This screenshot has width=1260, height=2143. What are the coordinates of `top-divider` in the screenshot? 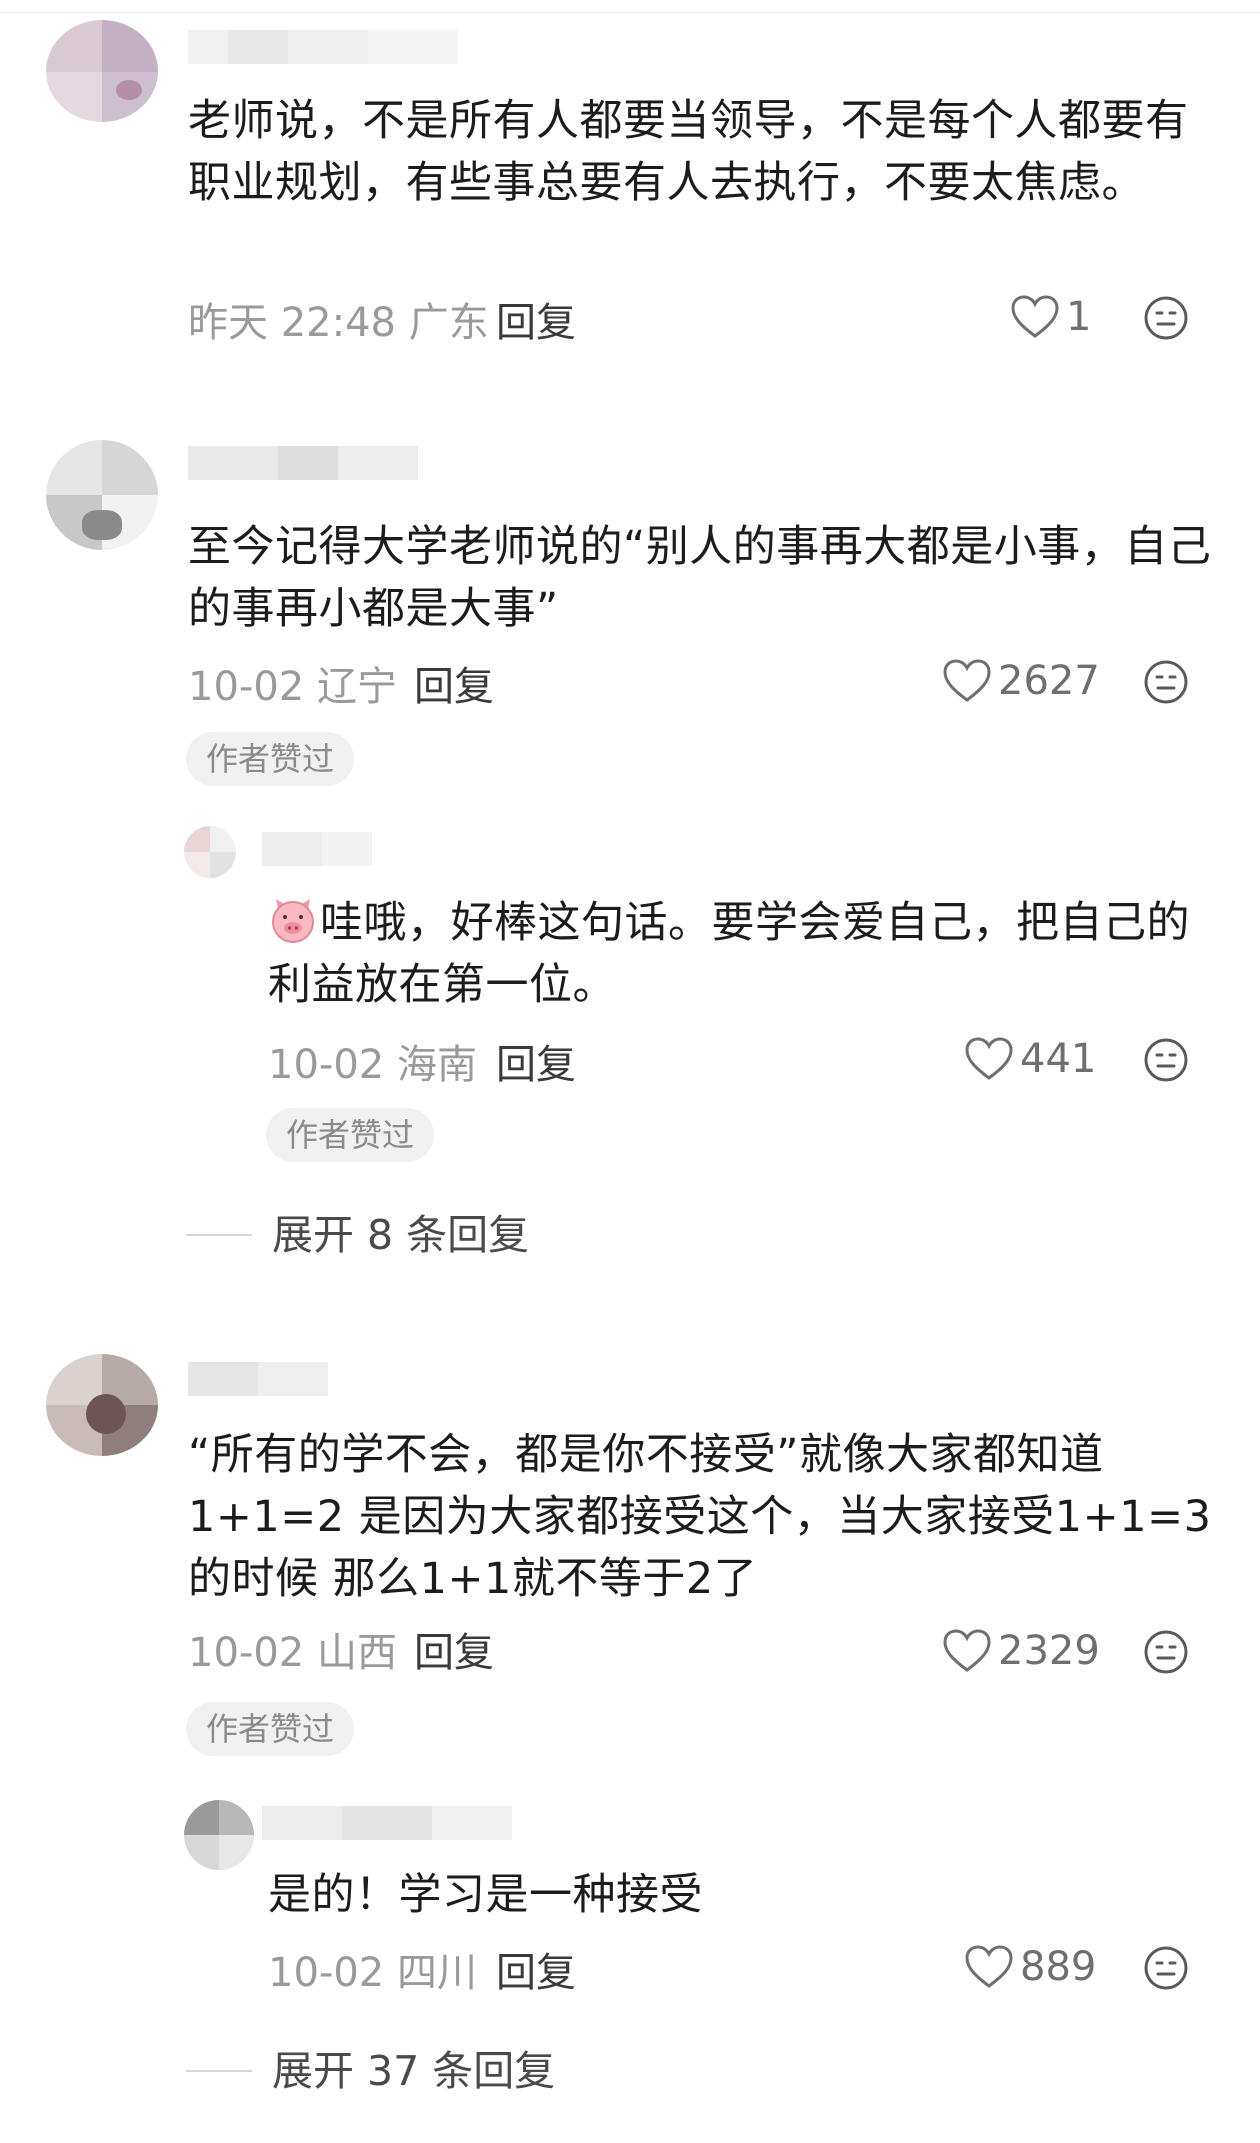 It's located at (630, 12).